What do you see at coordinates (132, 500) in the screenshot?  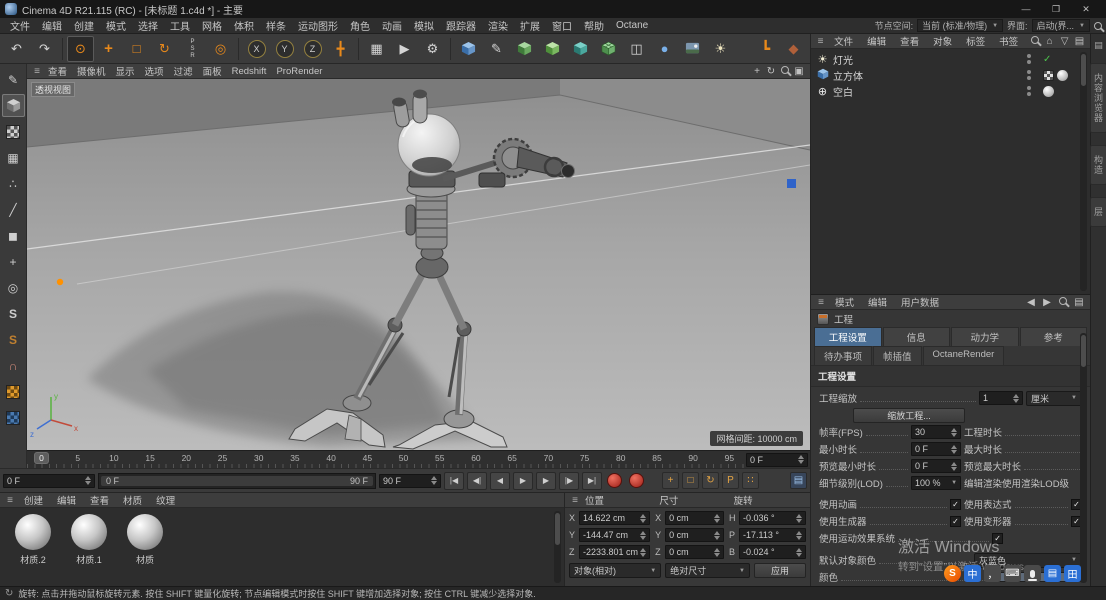 I see `mat-menu-material: 材质` at bounding box center [132, 500].